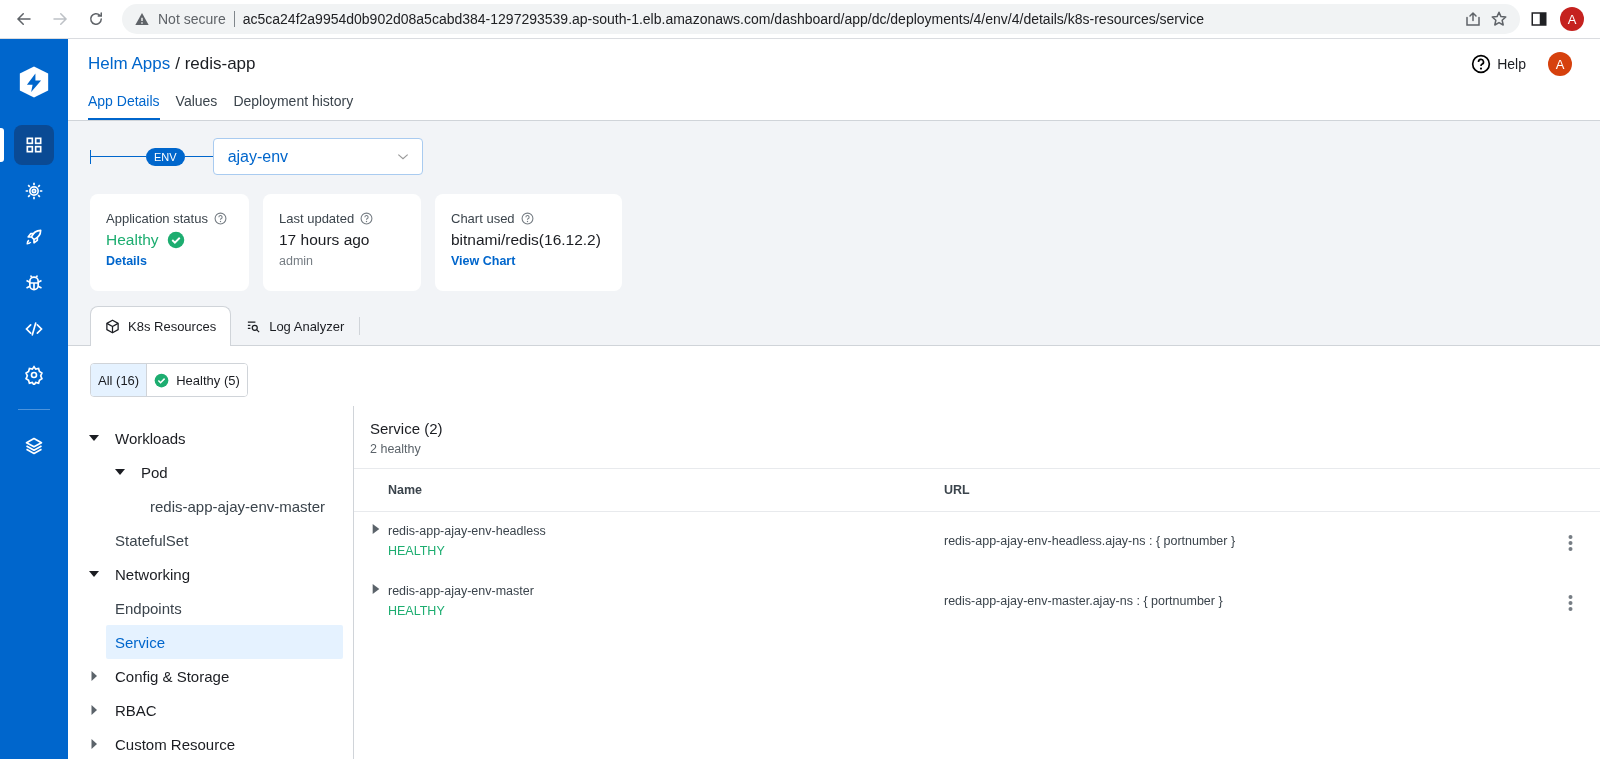  Describe the element at coordinates (196, 380) in the screenshot. I see `filter-button: Healthy (5)` at that location.